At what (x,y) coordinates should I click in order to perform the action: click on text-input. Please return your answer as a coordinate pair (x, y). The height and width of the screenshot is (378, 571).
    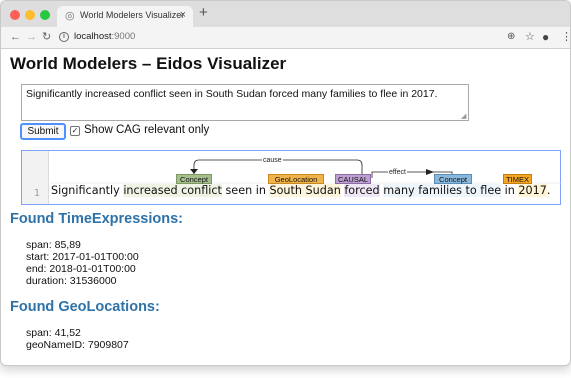
    Looking at the image, I should click on (245, 102).